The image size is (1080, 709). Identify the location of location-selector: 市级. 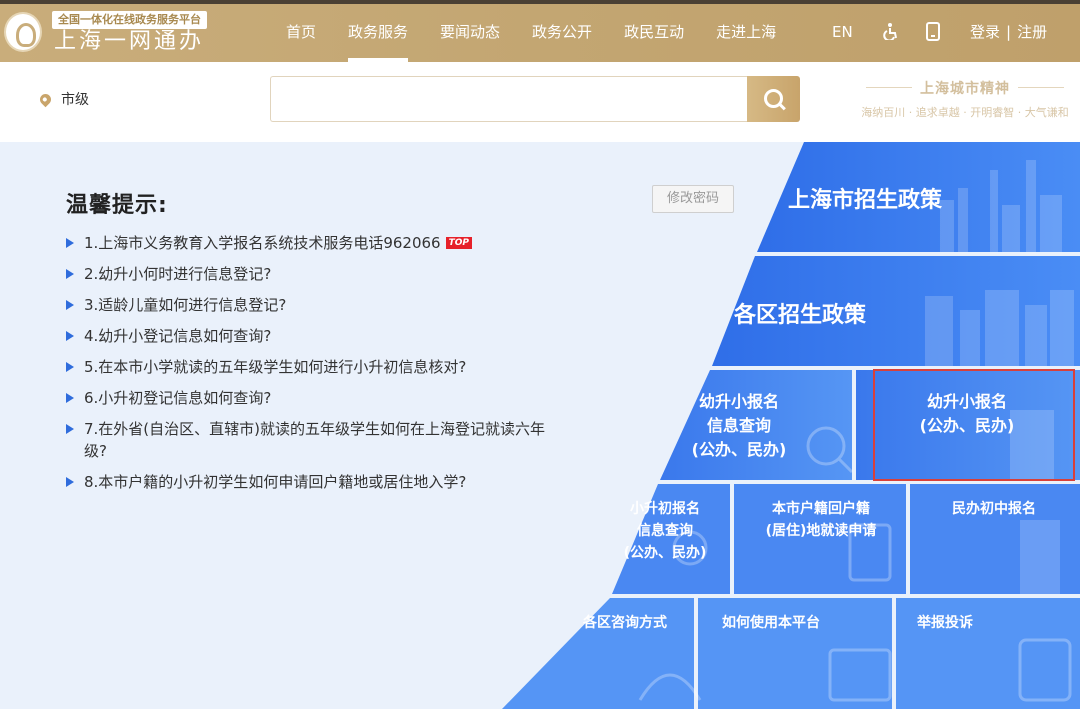
(63, 99).